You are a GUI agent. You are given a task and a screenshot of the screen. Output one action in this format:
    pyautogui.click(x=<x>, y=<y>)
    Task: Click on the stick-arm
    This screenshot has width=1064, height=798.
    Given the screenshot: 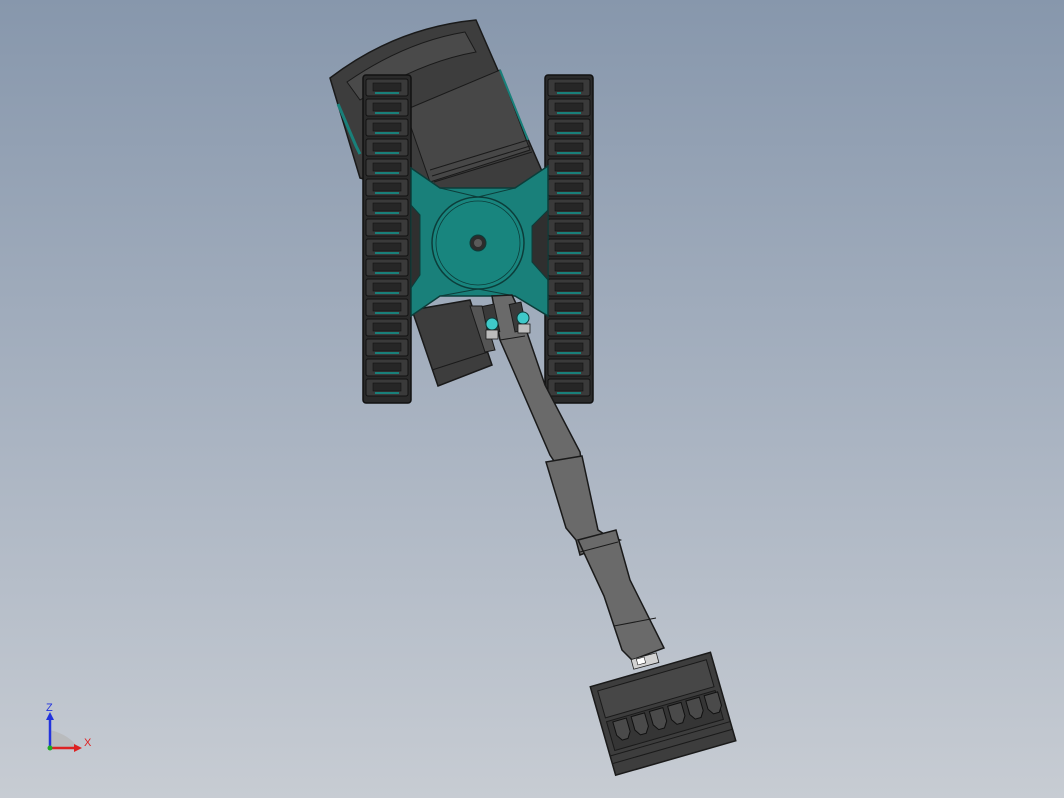 What is the action you would take?
    pyautogui.click(x=605, y=562)
    